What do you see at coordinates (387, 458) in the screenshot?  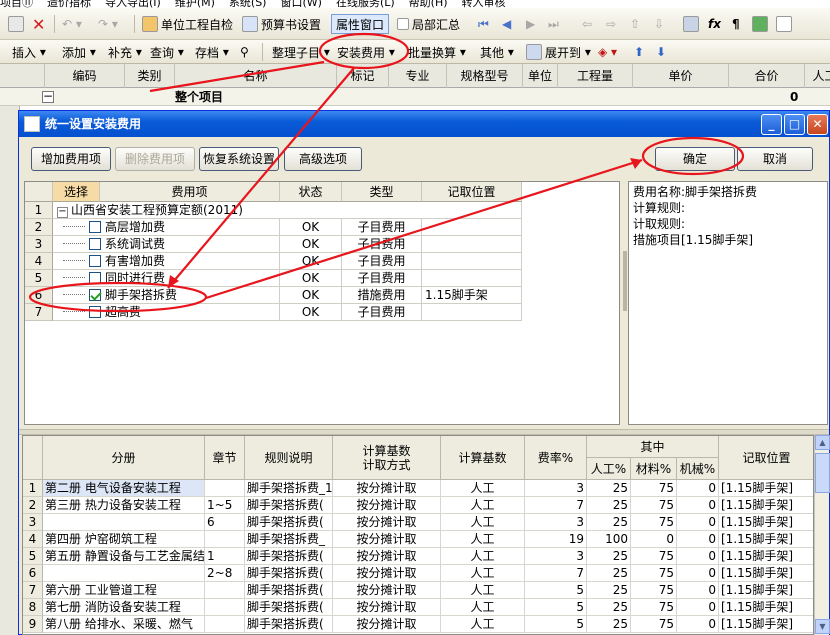 I see `col-header-base-method: 计算基数 计取方式` at bounding box center [387, 458].